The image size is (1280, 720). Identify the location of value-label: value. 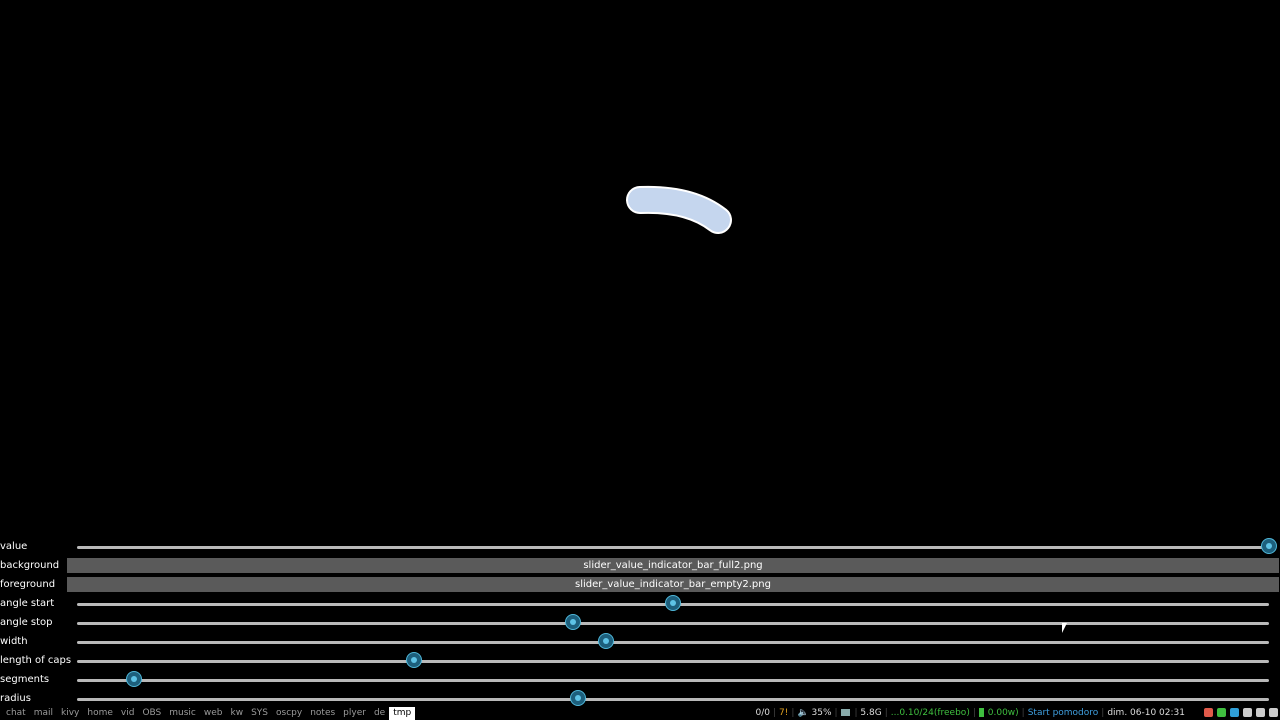
(14, 546).